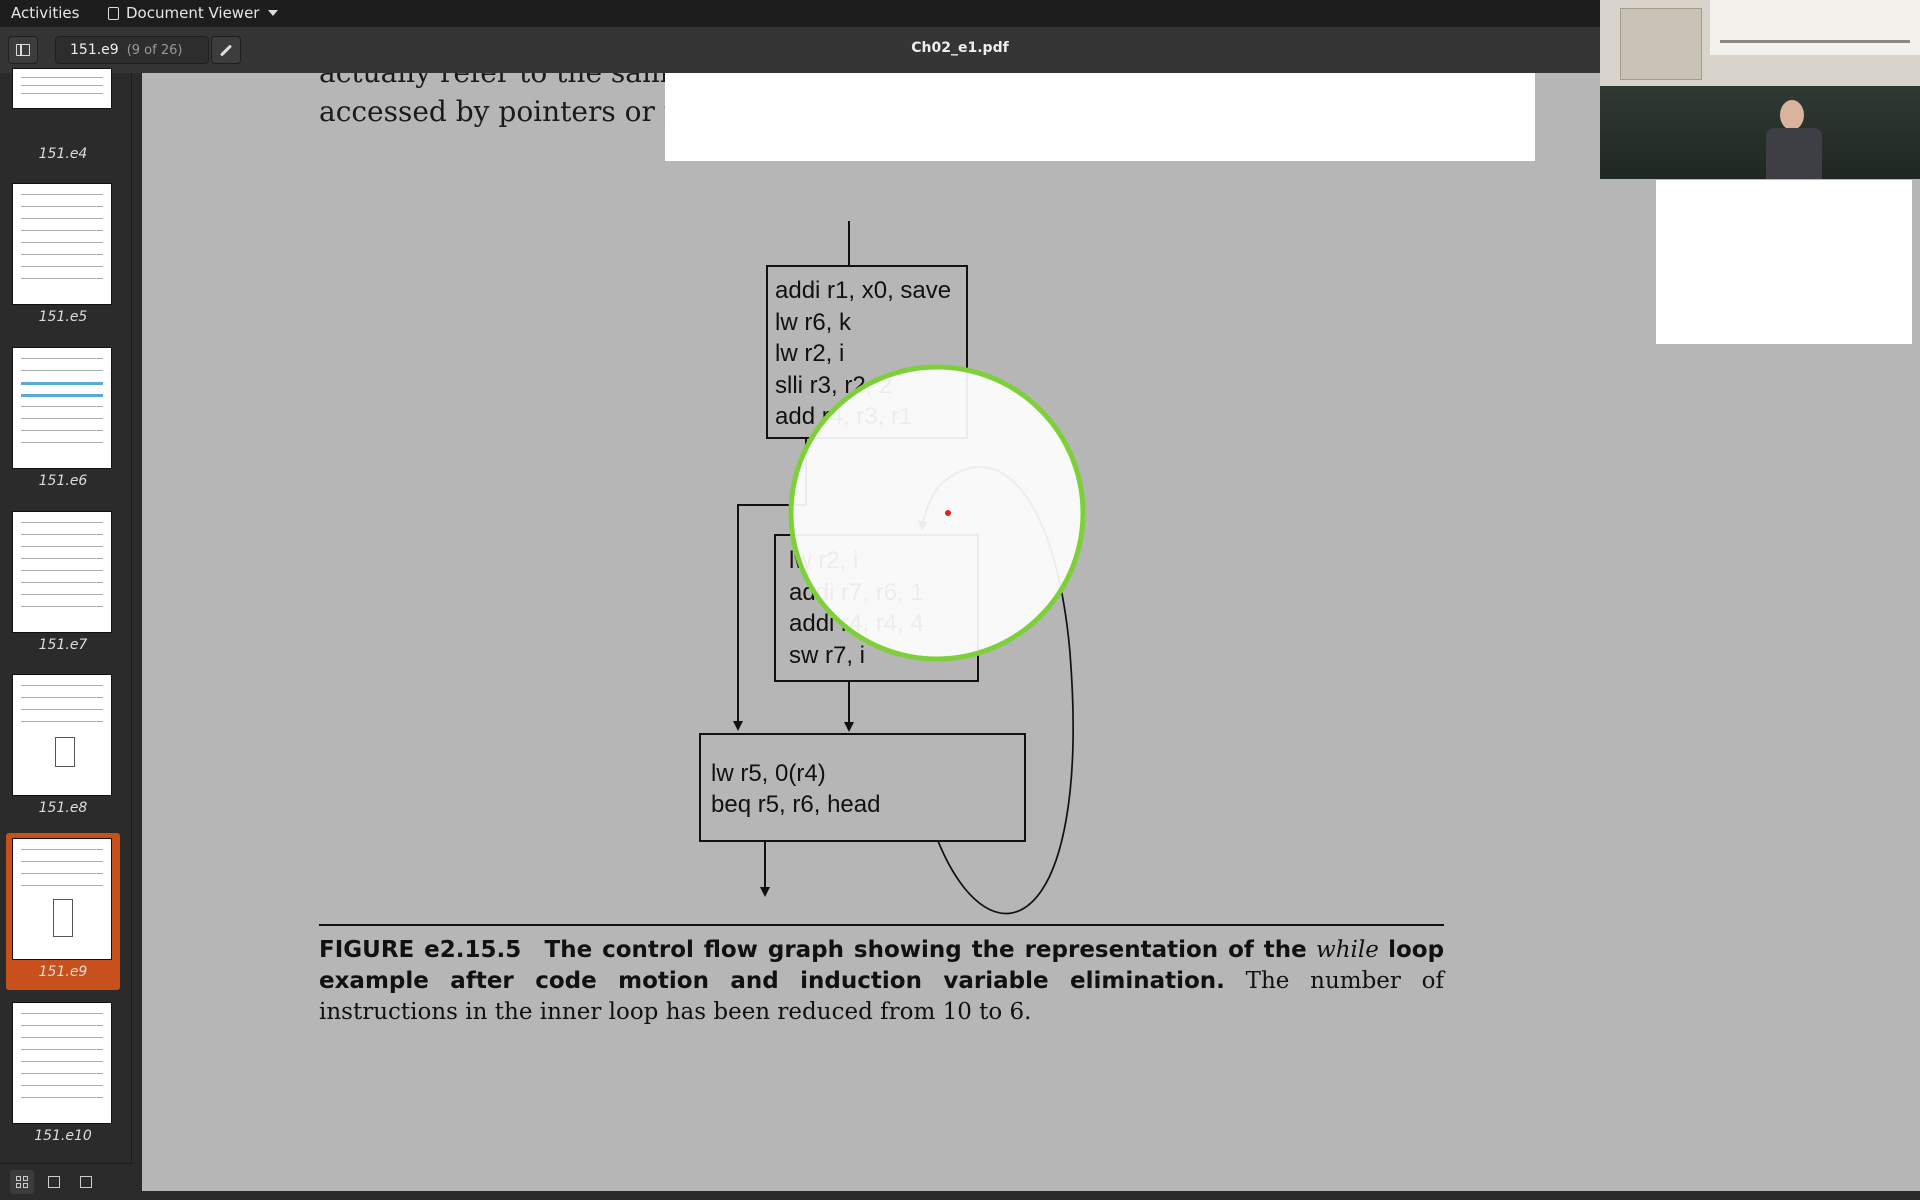  Describe the element at coordinates (863, 290) in the screenshot. I see `block1-line: addi r1, x0, save` at that location.